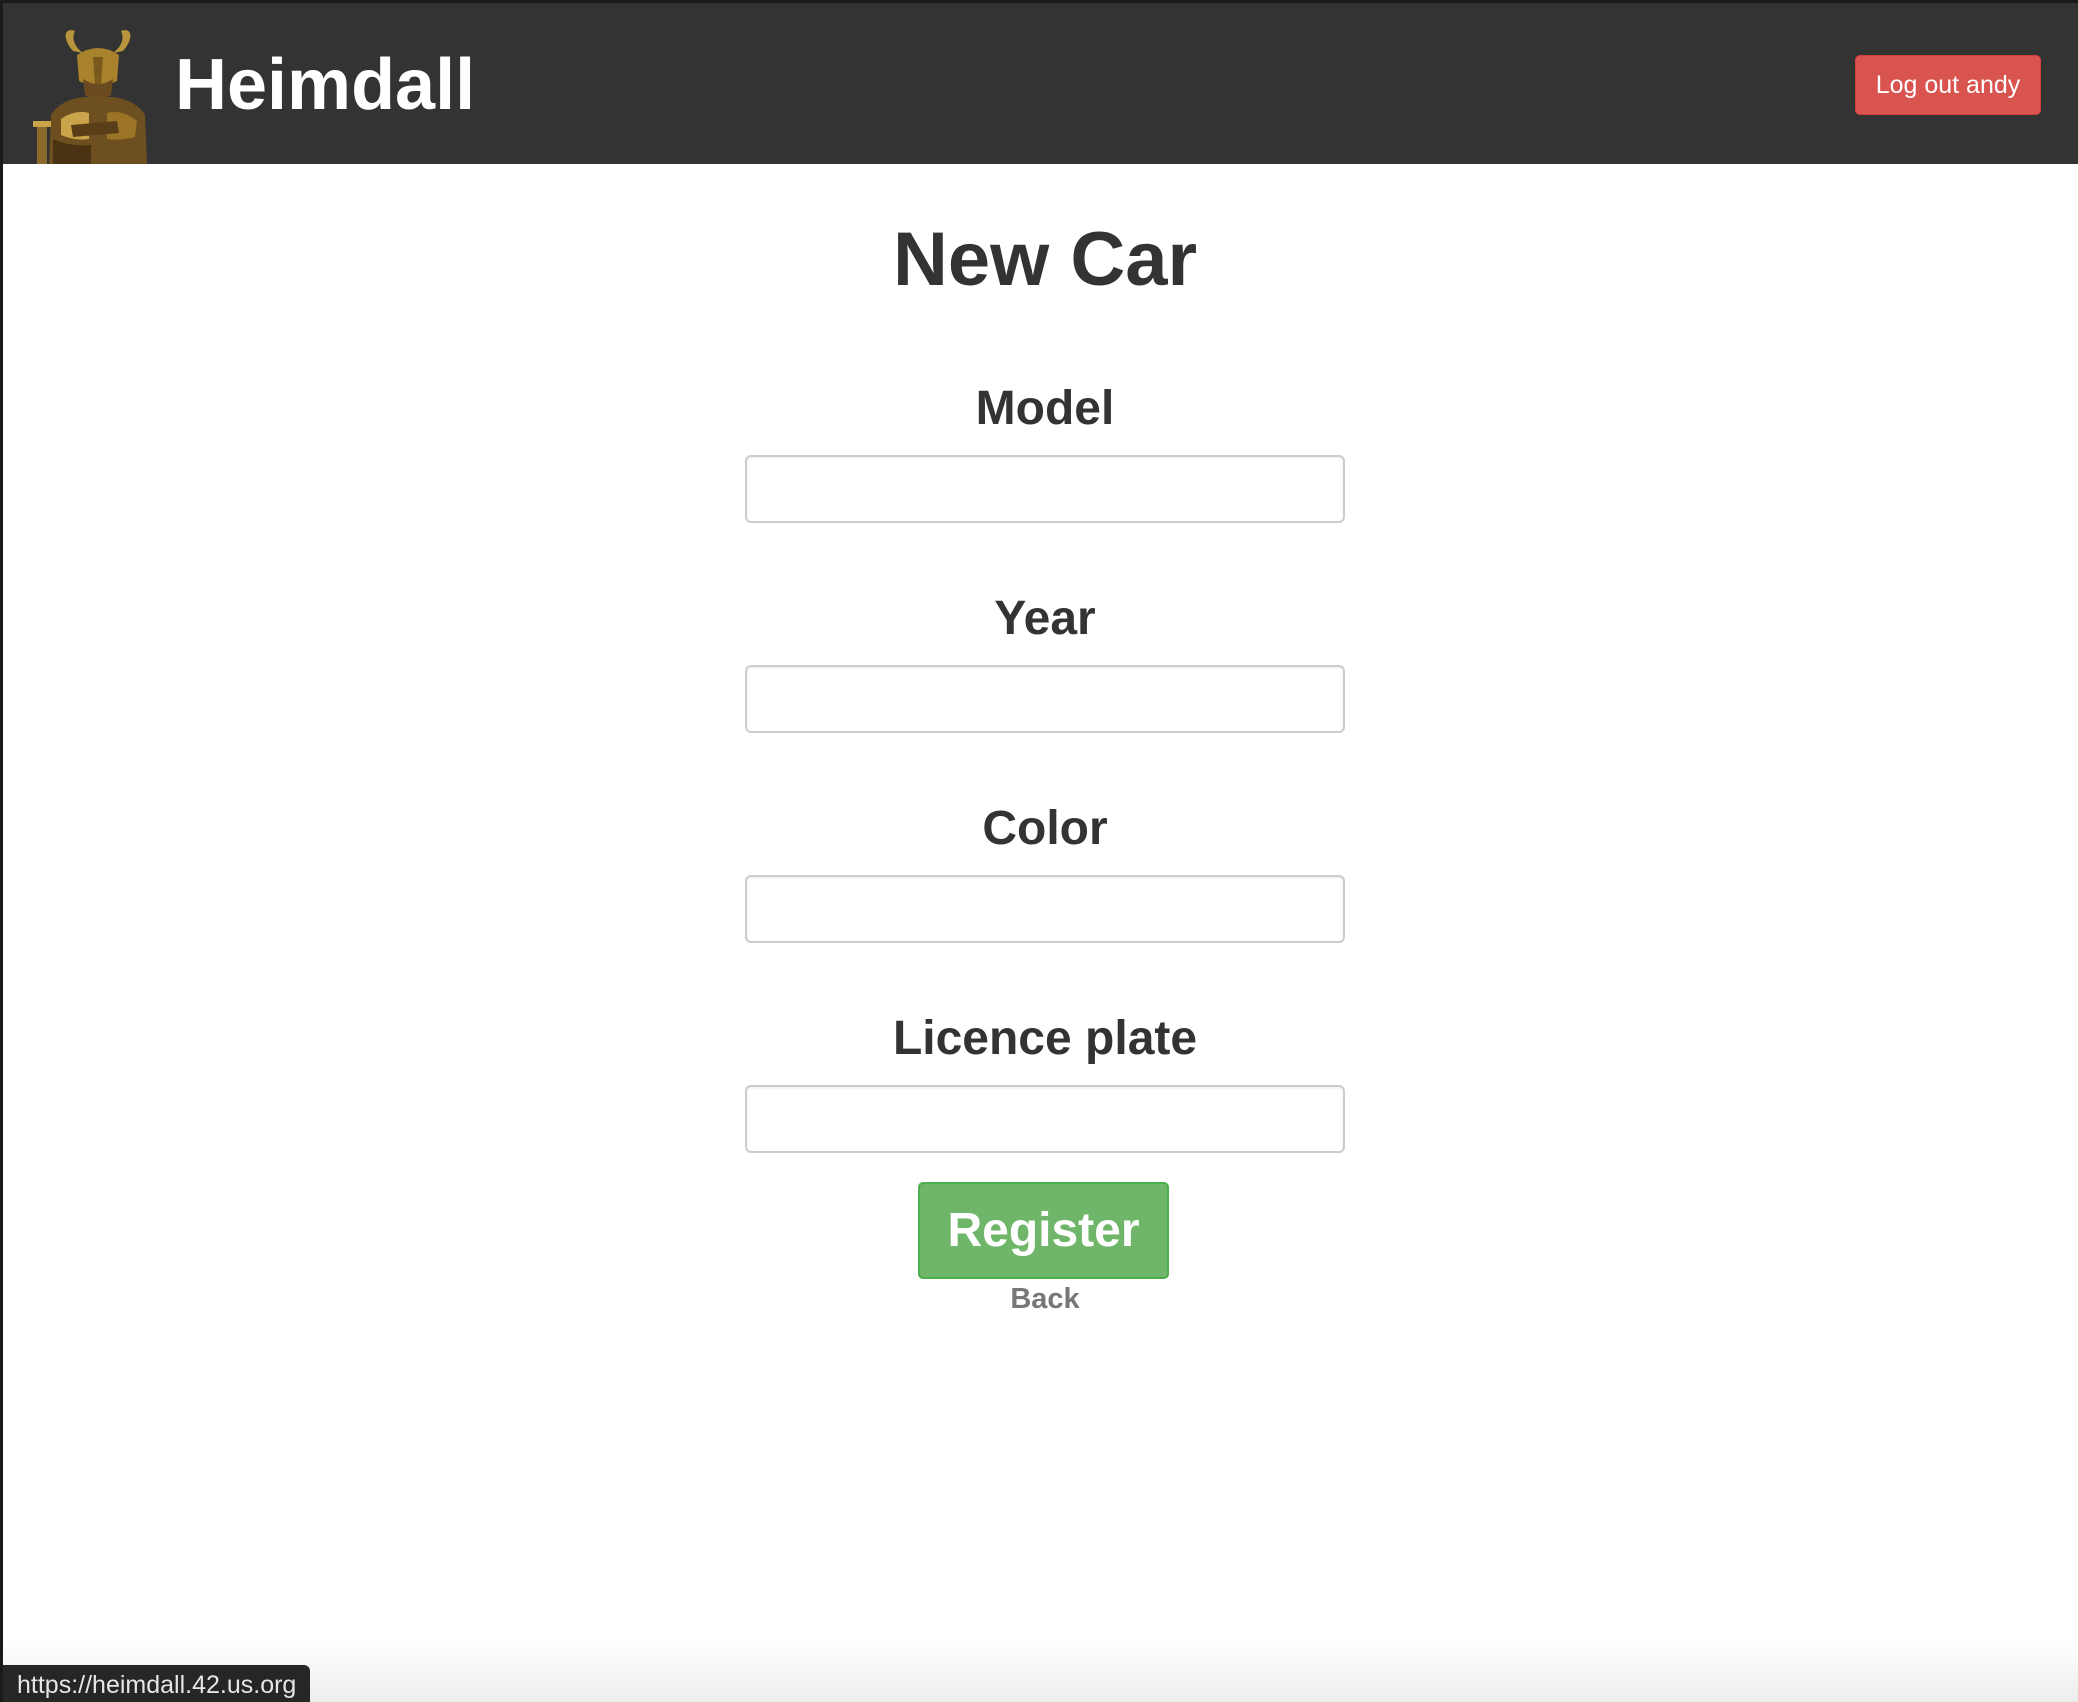 This screenshot has height=1702, width=2078. Describe the element at coordinates (1040, 83) in the screenshot. I see `navbar: Heimdall Log out andy` at that location.